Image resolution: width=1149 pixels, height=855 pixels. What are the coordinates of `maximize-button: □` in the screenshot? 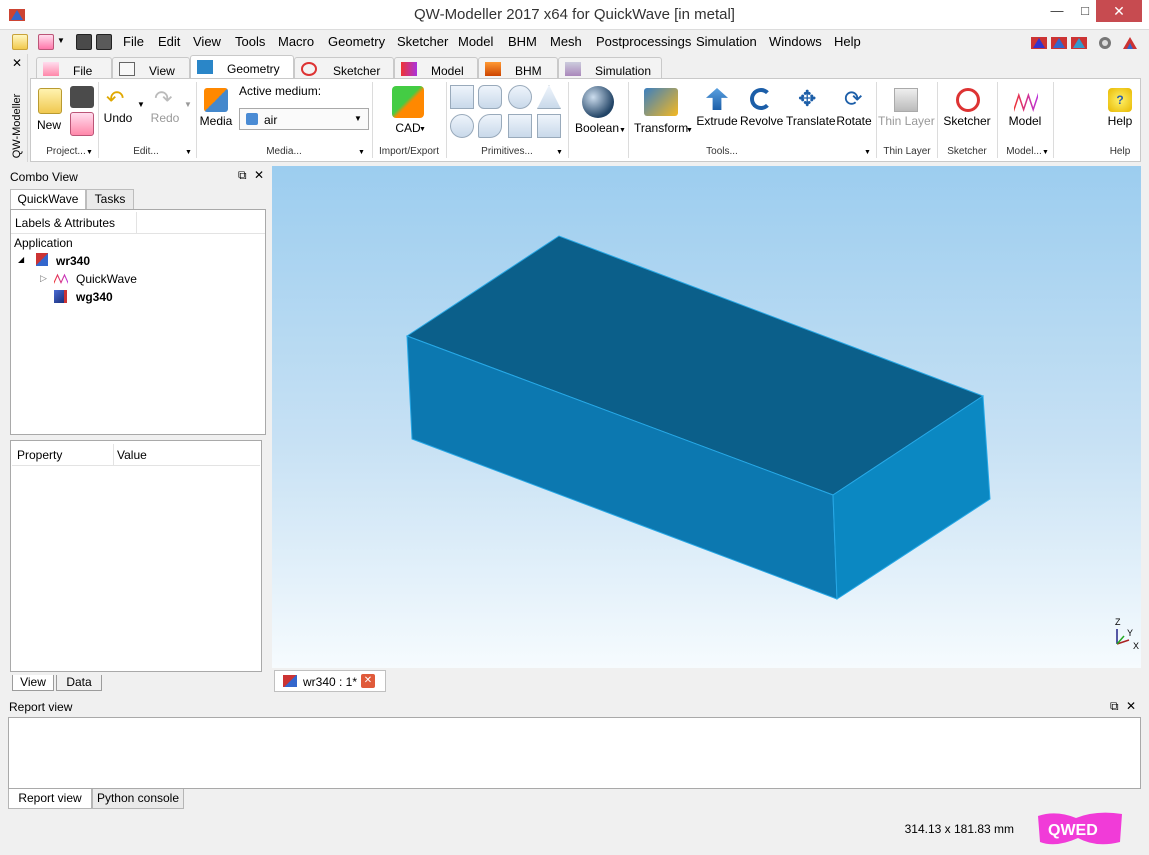 It's located at (1085, 11).